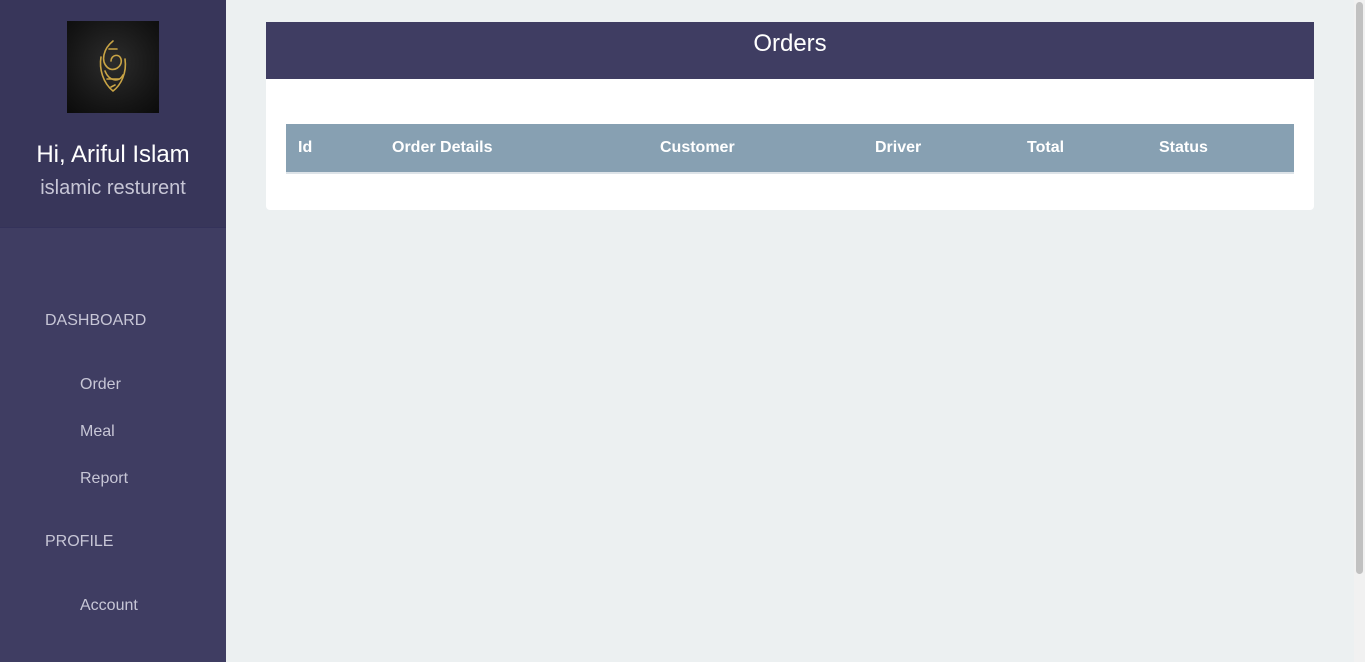  Describe the element at coordinates (100, 385) in the screenshot. I see `nav-item-order: Order` at that location.